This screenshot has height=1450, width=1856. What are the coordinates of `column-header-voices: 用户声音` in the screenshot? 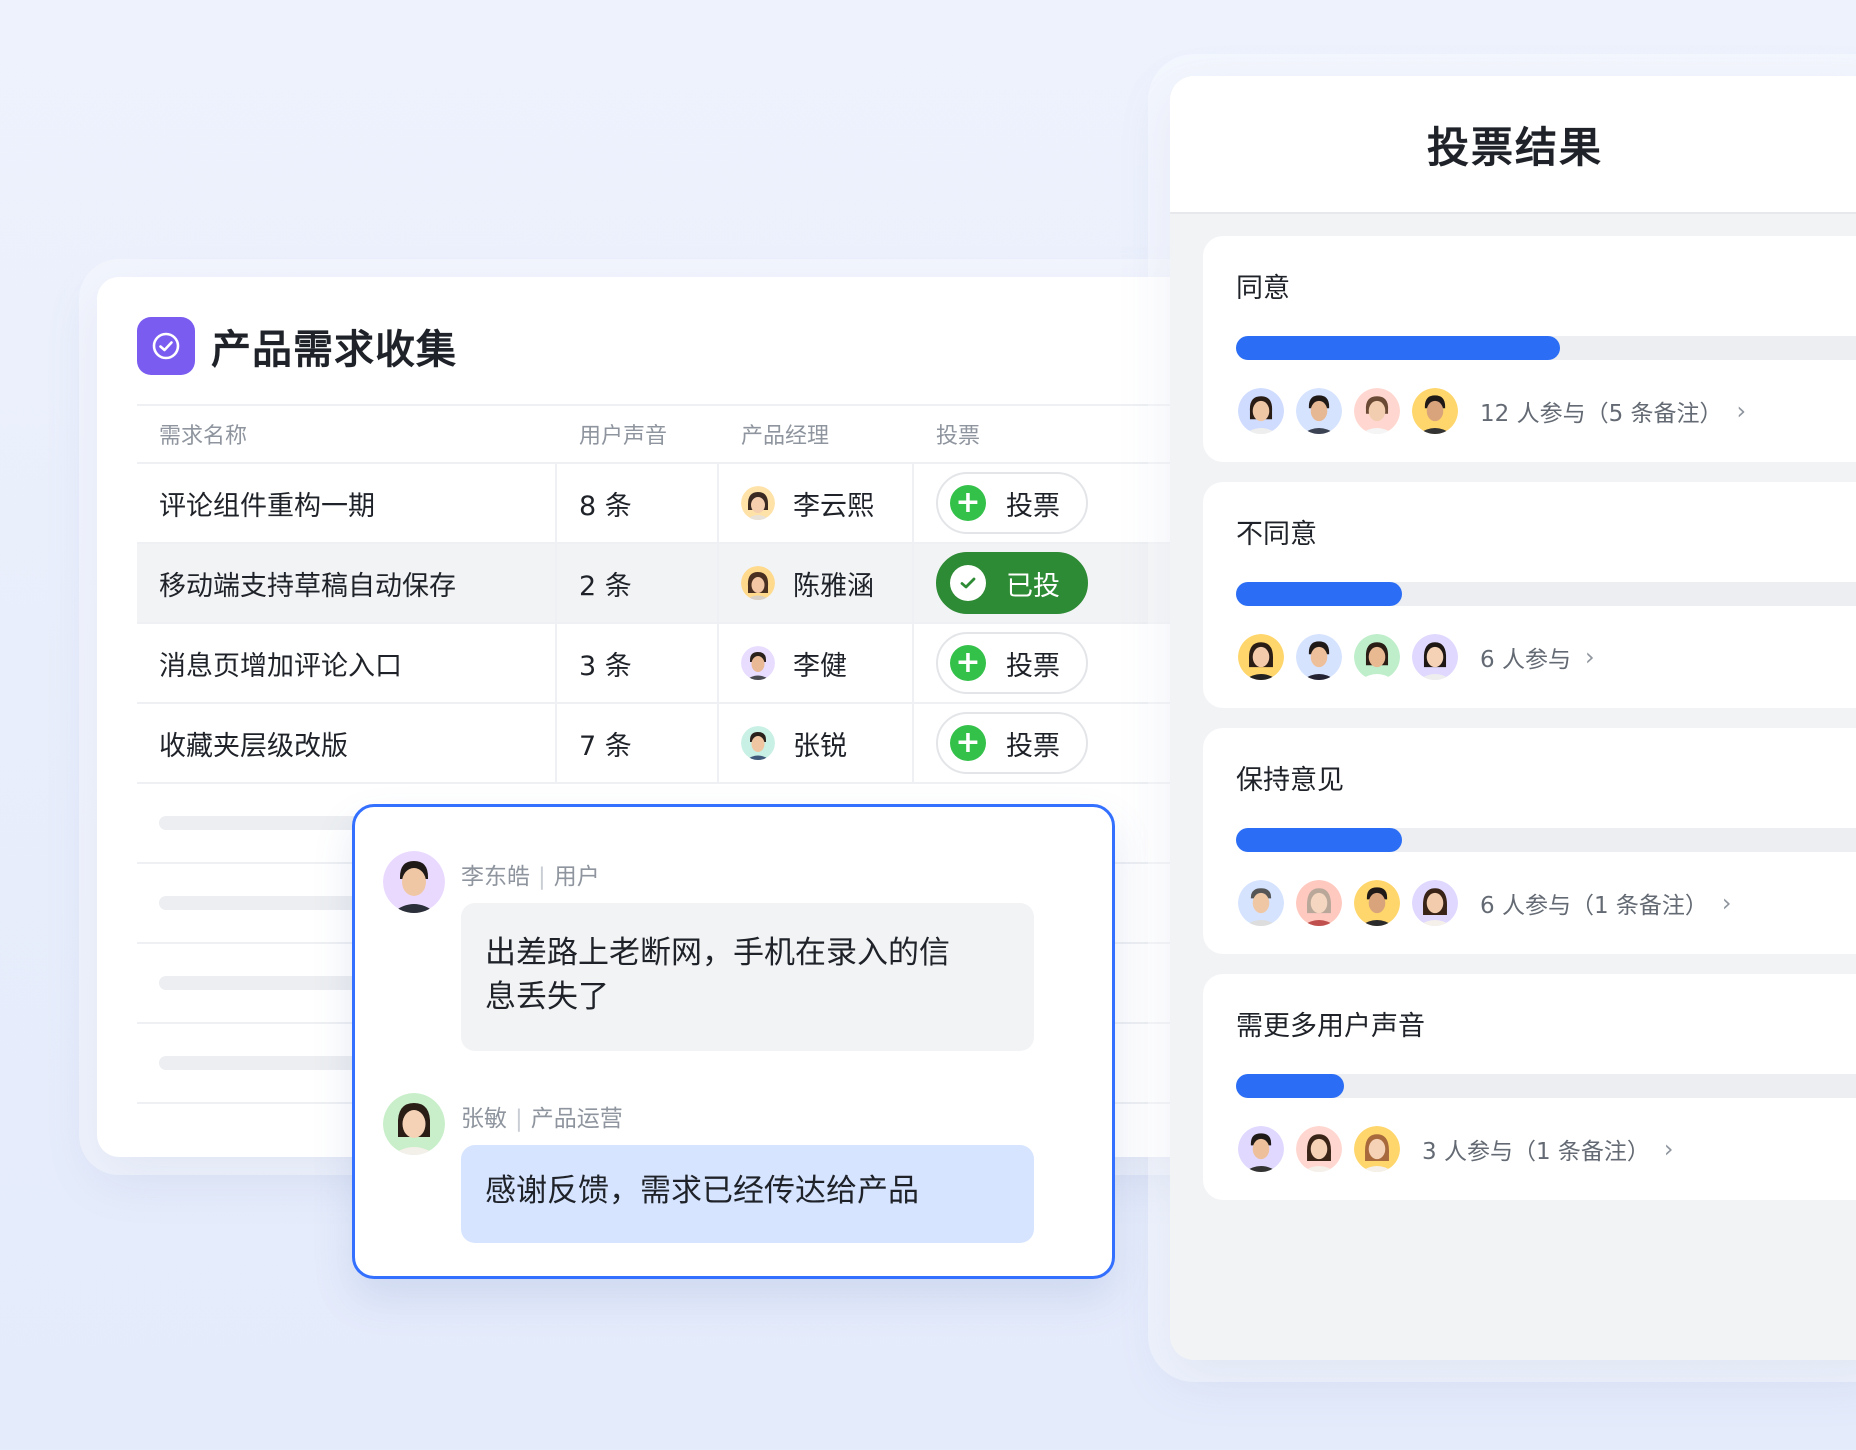 It's located at (638, 434).